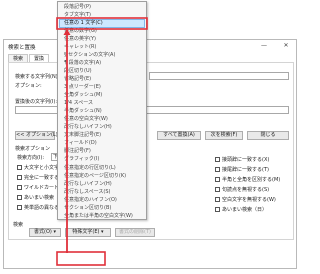 The height and width of the screenshot is (274, 320). What do you see at coordinates (37, 77) in the screenshot?
I see `find-what-label: 検索する文字列(N):` at bounding box center [37, 77].